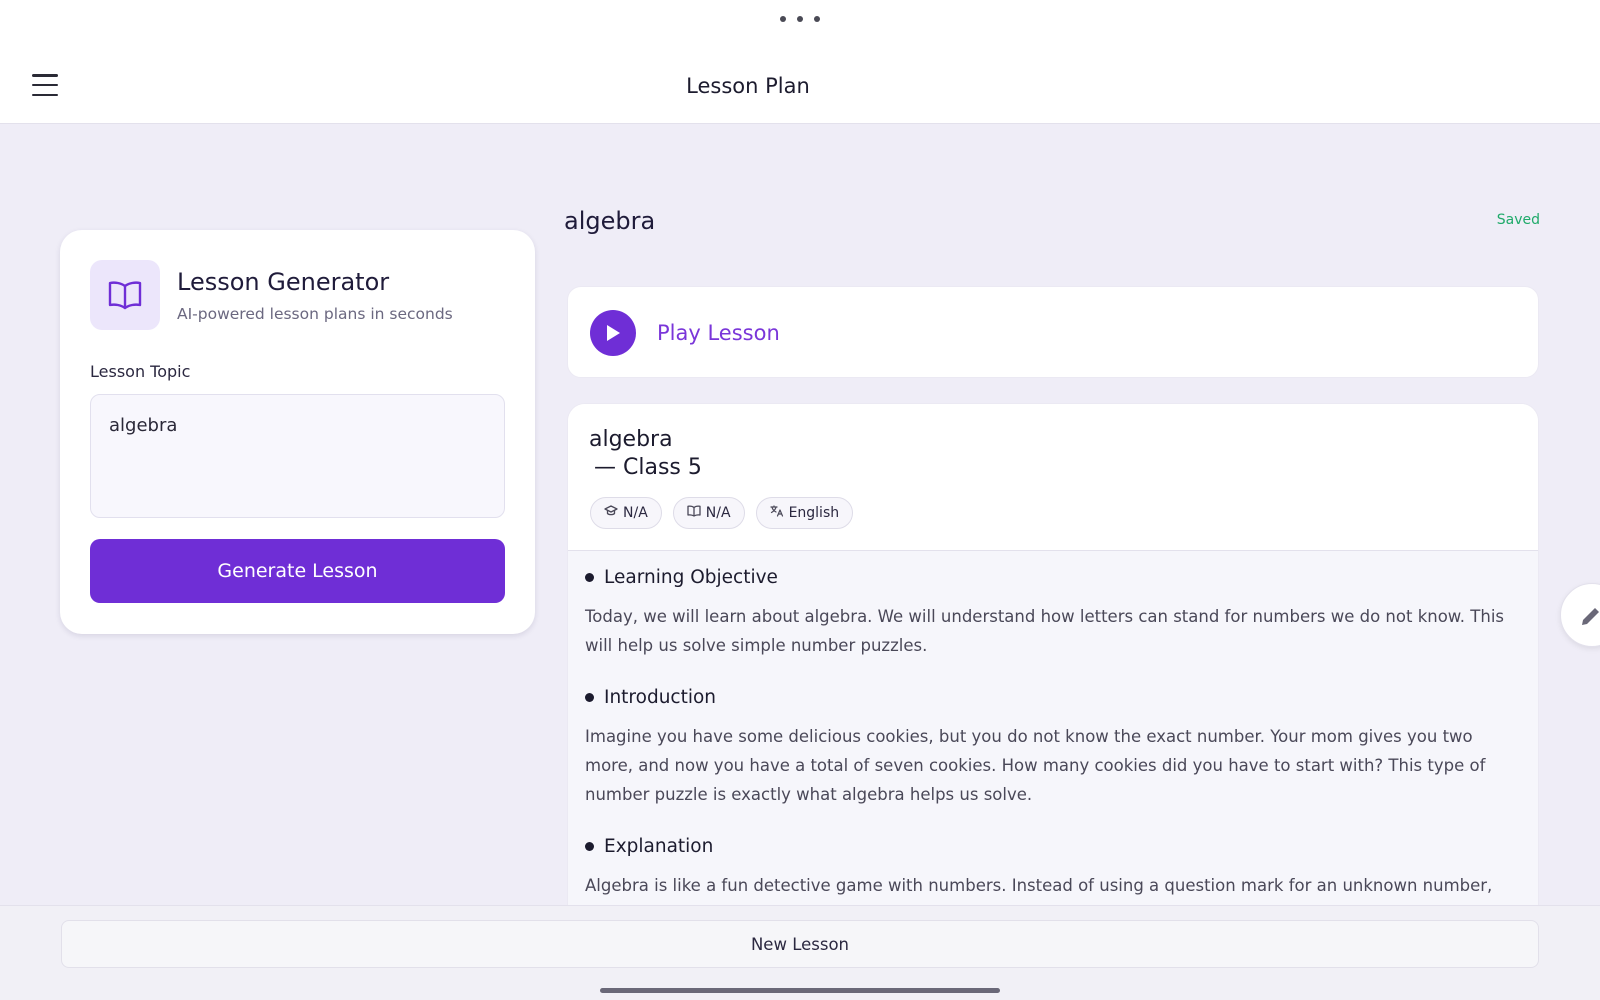  Describe the element at coordinates (660, 697) in the screenshot. I see `section-heading: Introduction` at that location.